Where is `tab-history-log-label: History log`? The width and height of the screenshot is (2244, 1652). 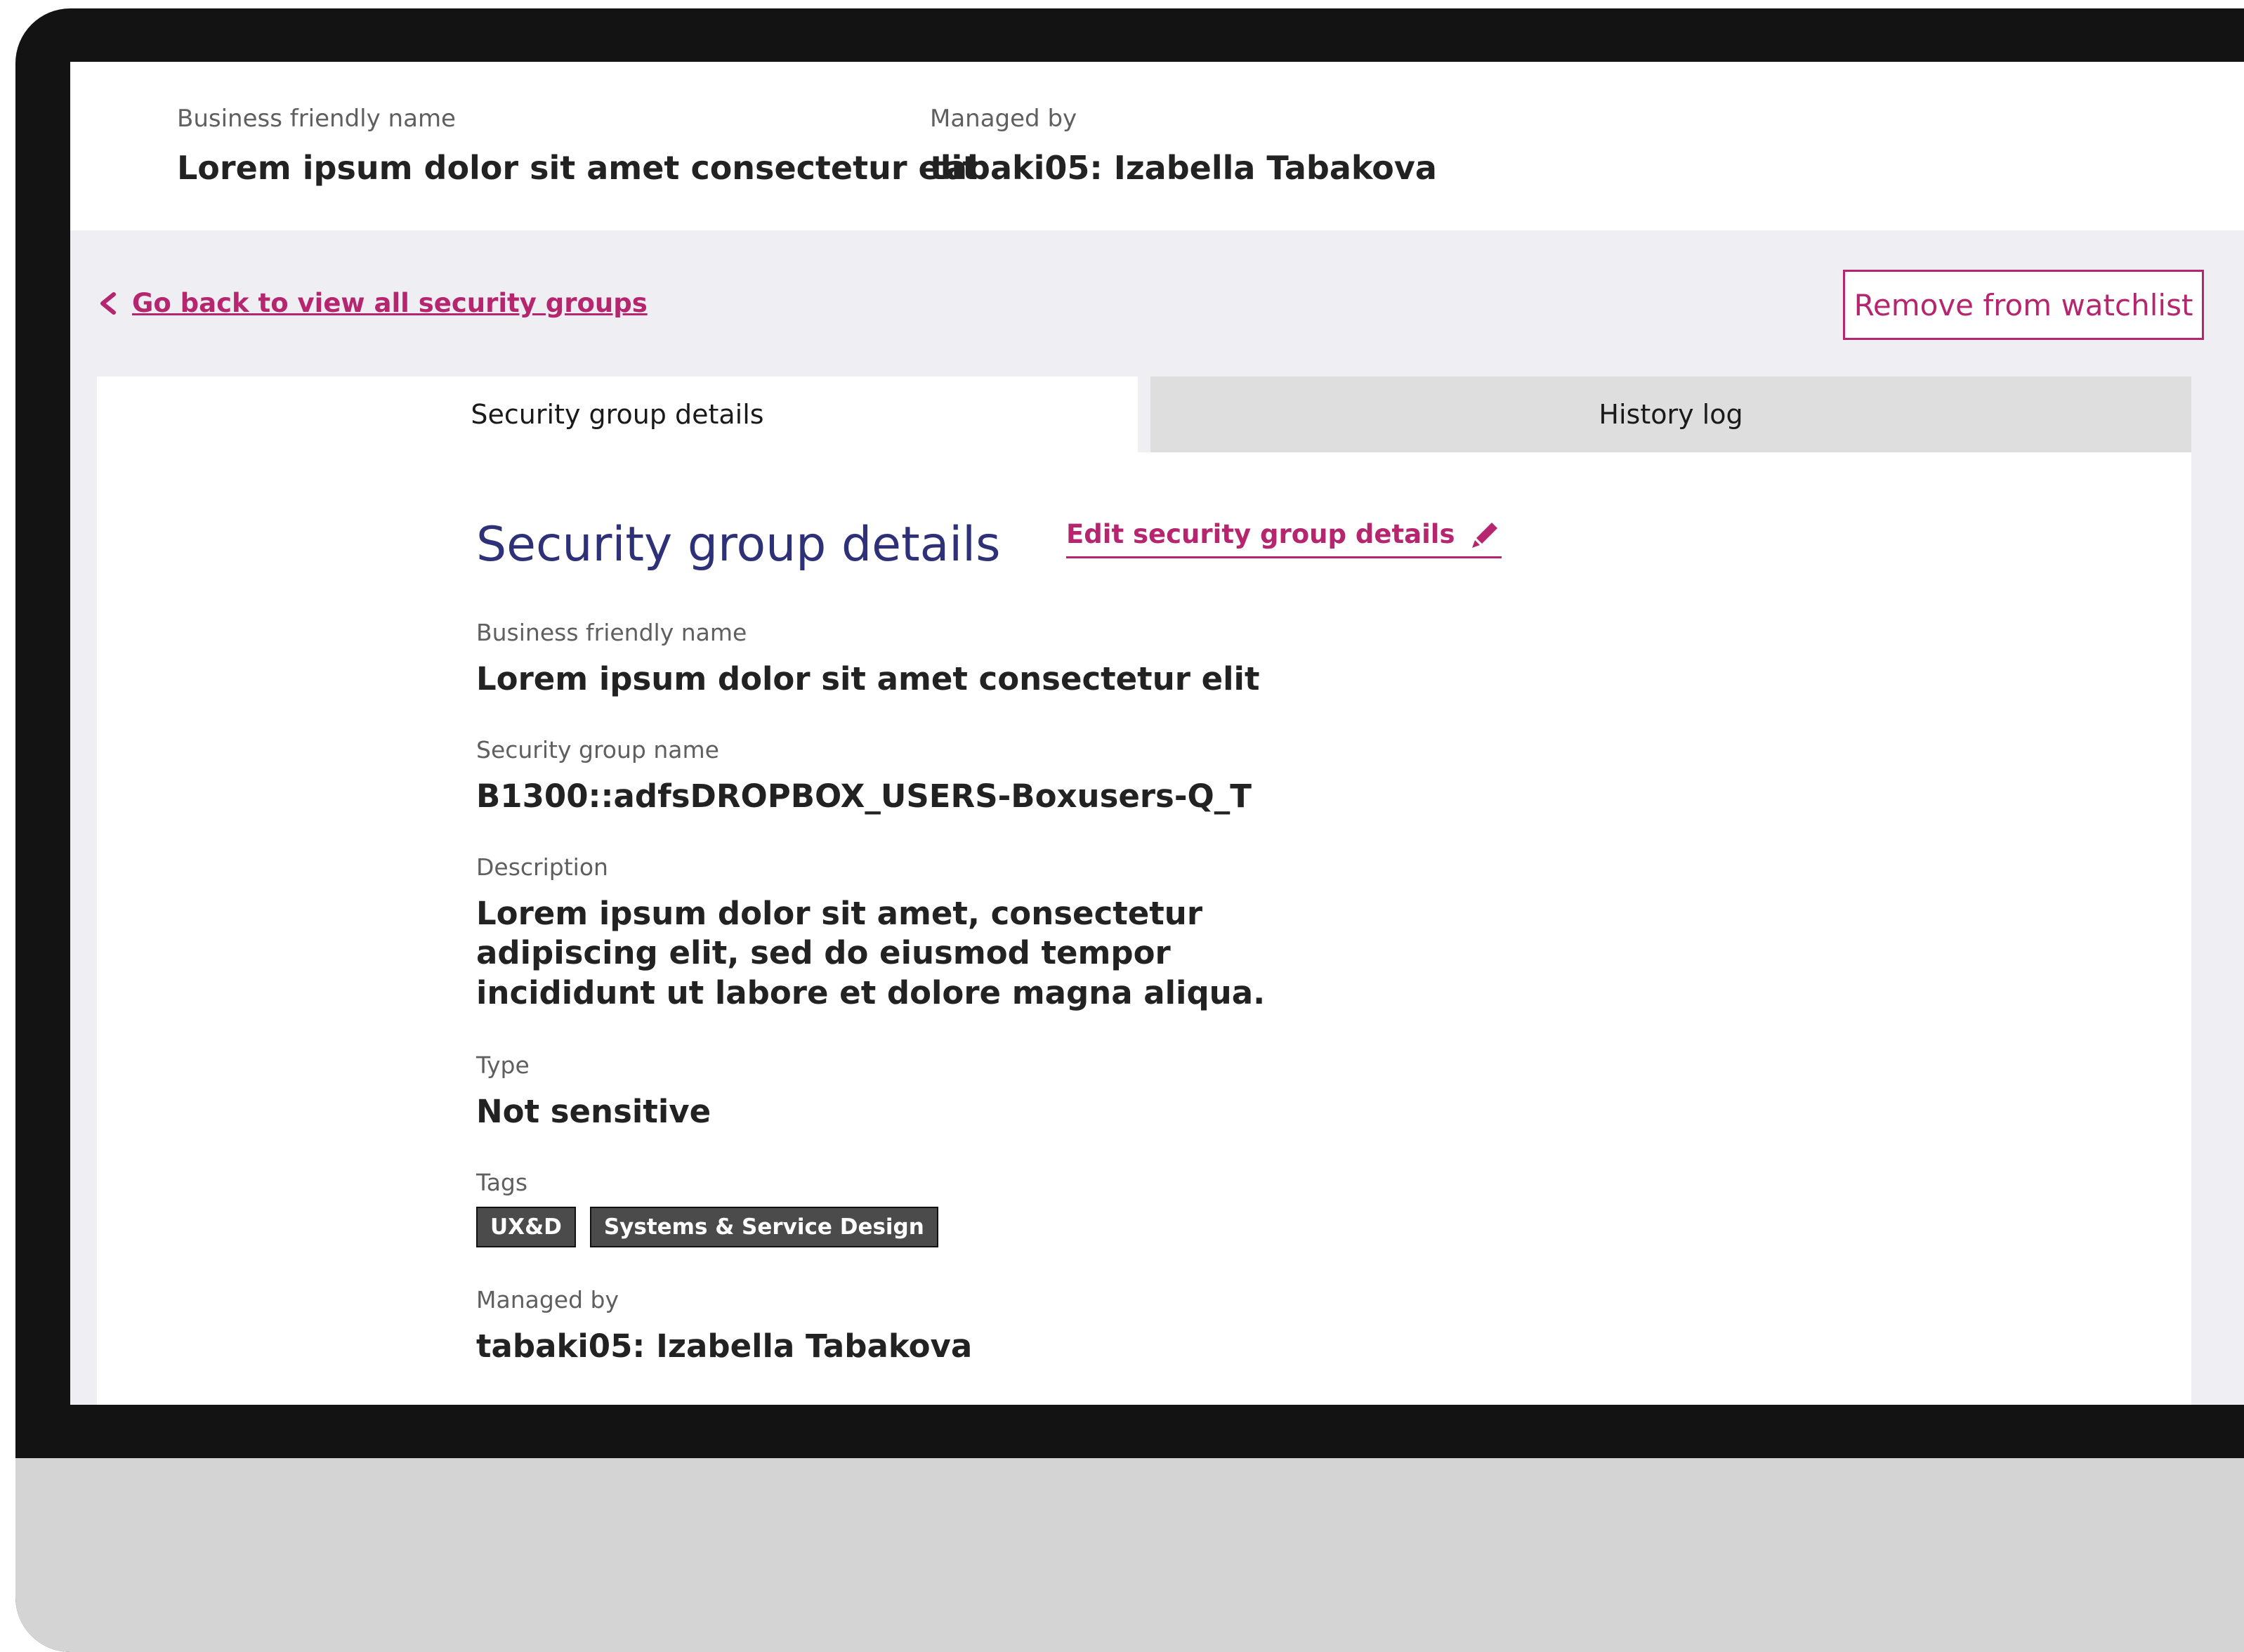
tab-history-log-label: History log is located at coordinates (1671, 414).